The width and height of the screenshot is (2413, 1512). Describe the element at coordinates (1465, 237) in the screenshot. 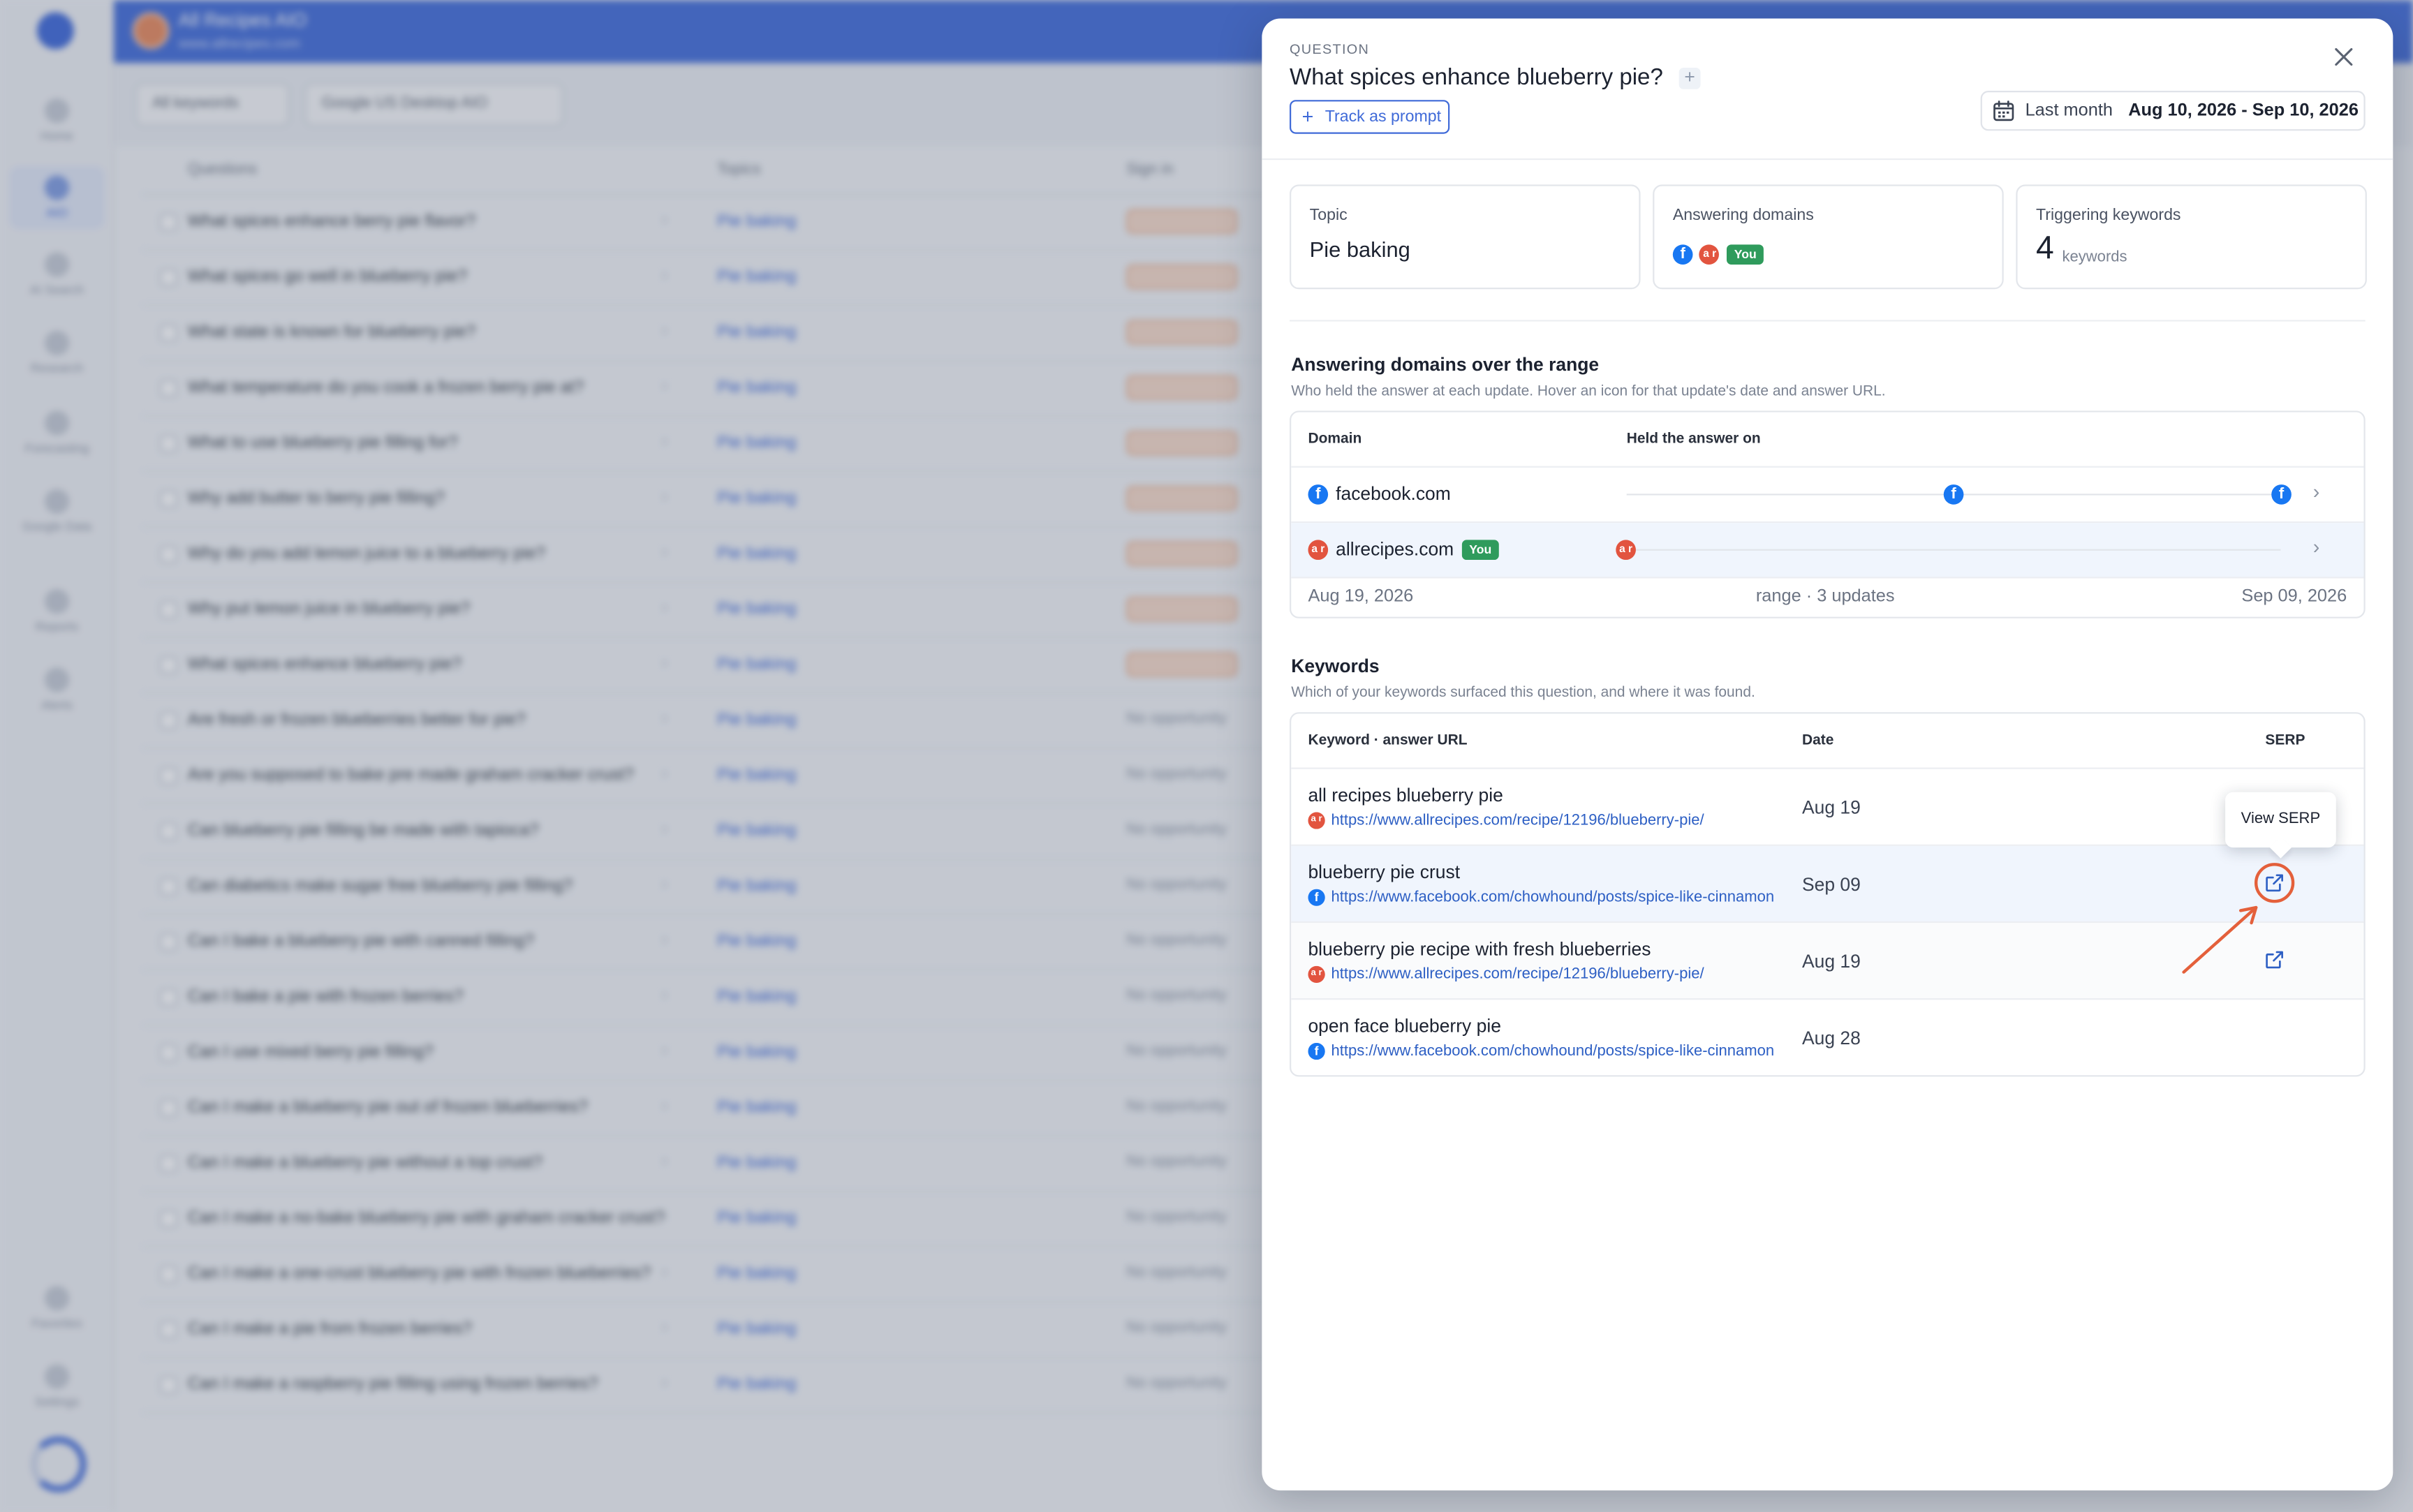

I see `topic-card: Topic Pie baking` at that location.